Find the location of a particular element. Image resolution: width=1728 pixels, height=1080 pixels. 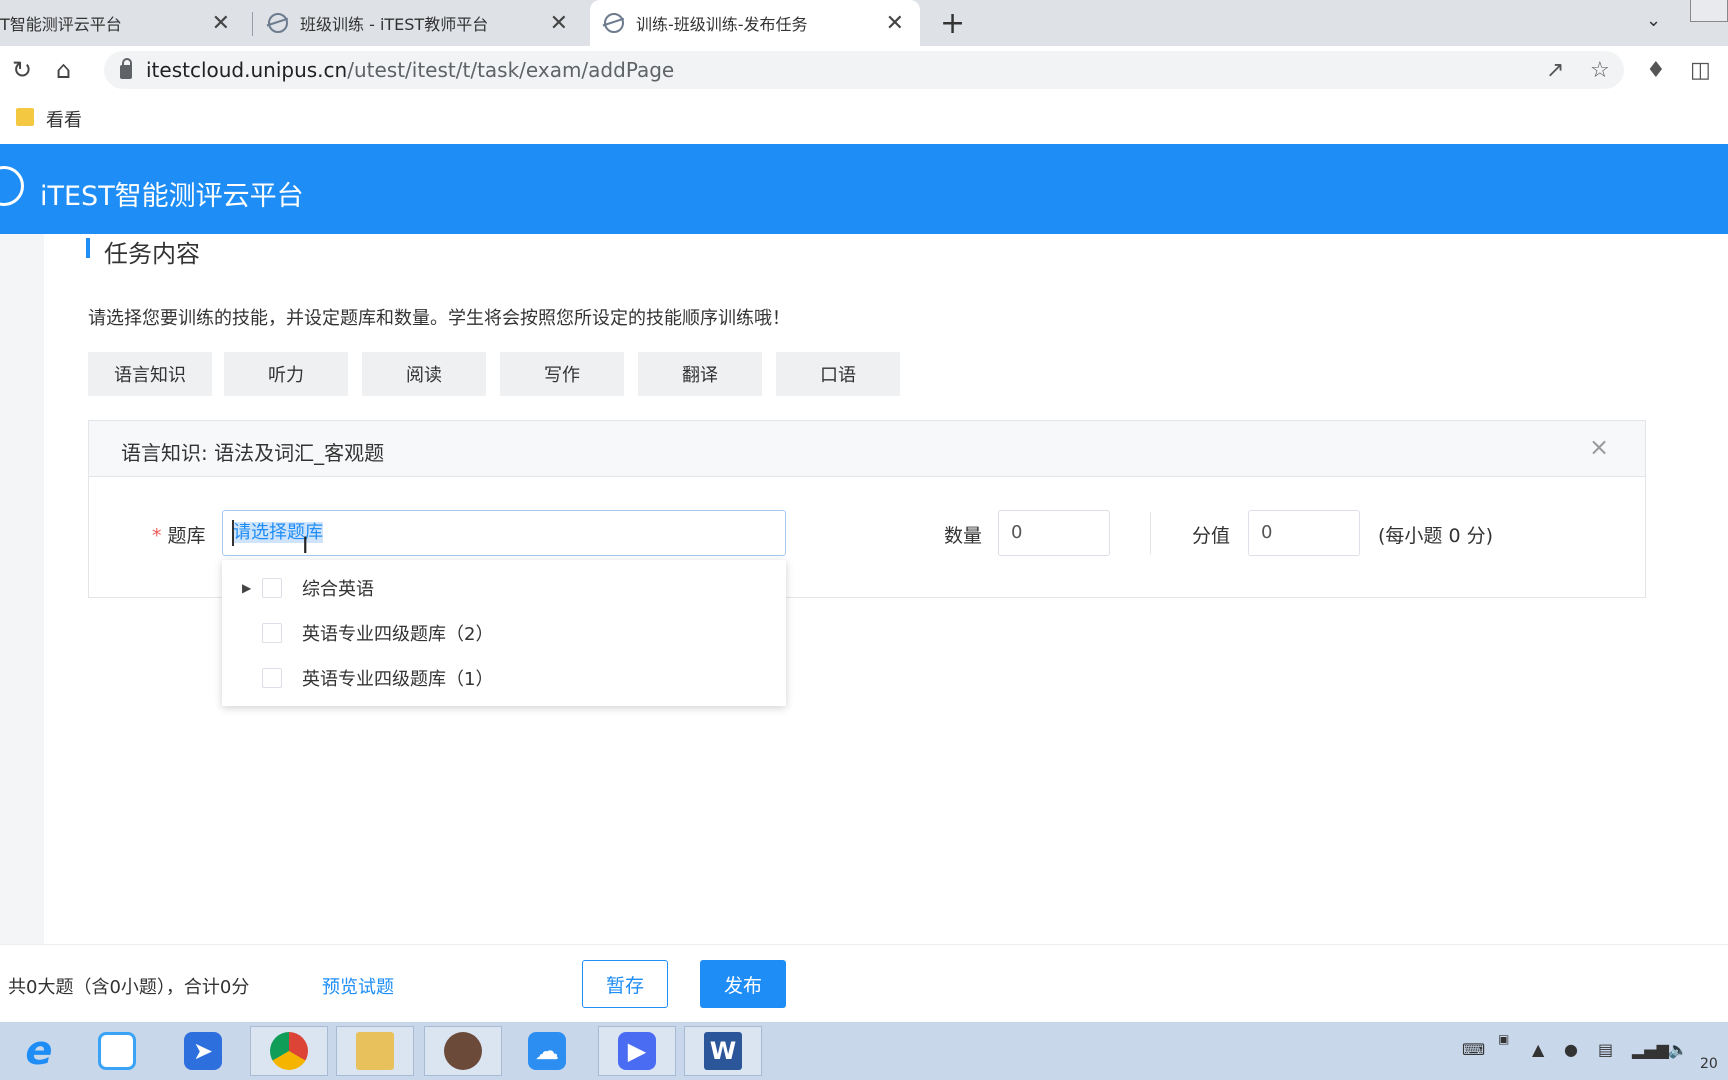

share-icon: ↗ is located at coordinates (1555, 70).